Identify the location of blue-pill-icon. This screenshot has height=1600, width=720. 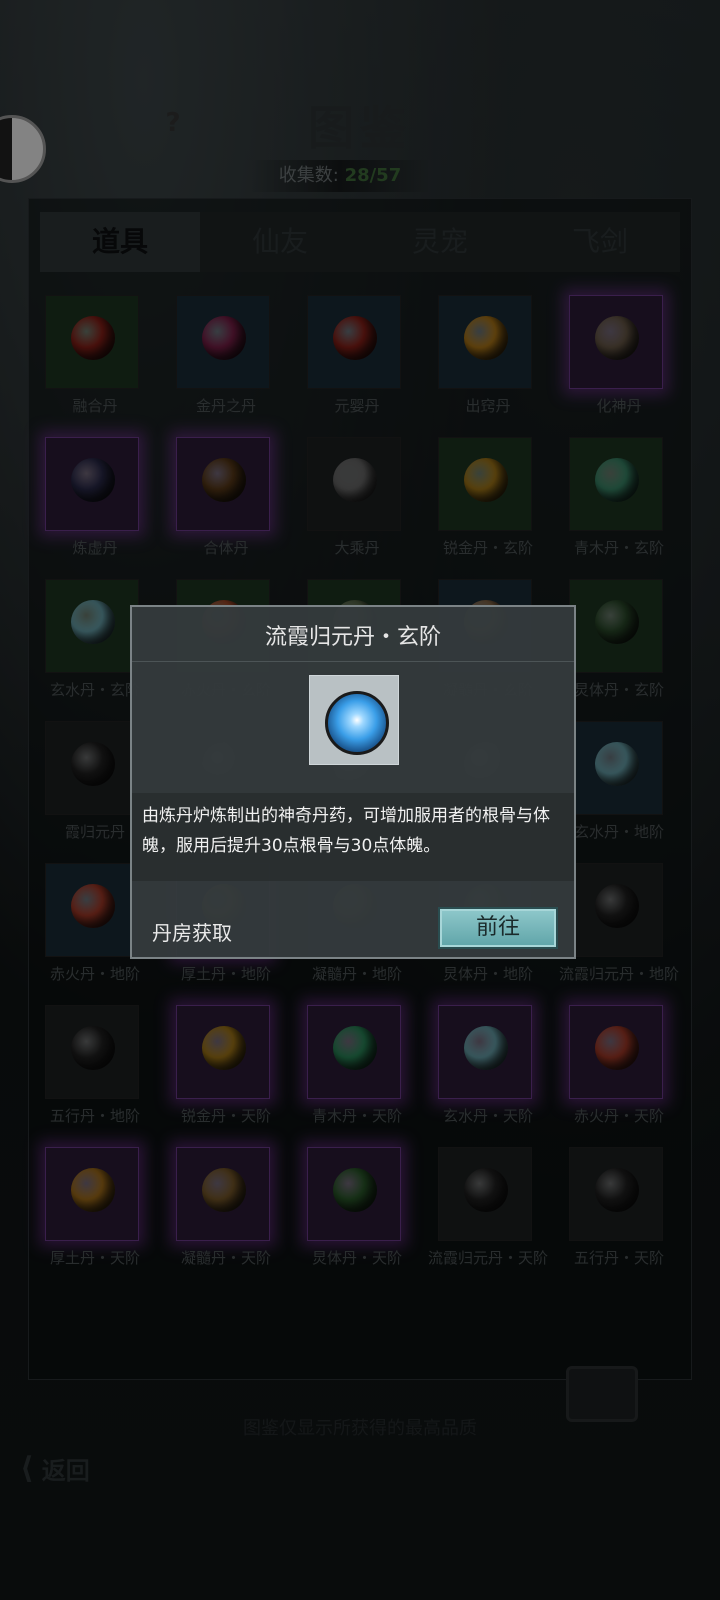
(357, 723).